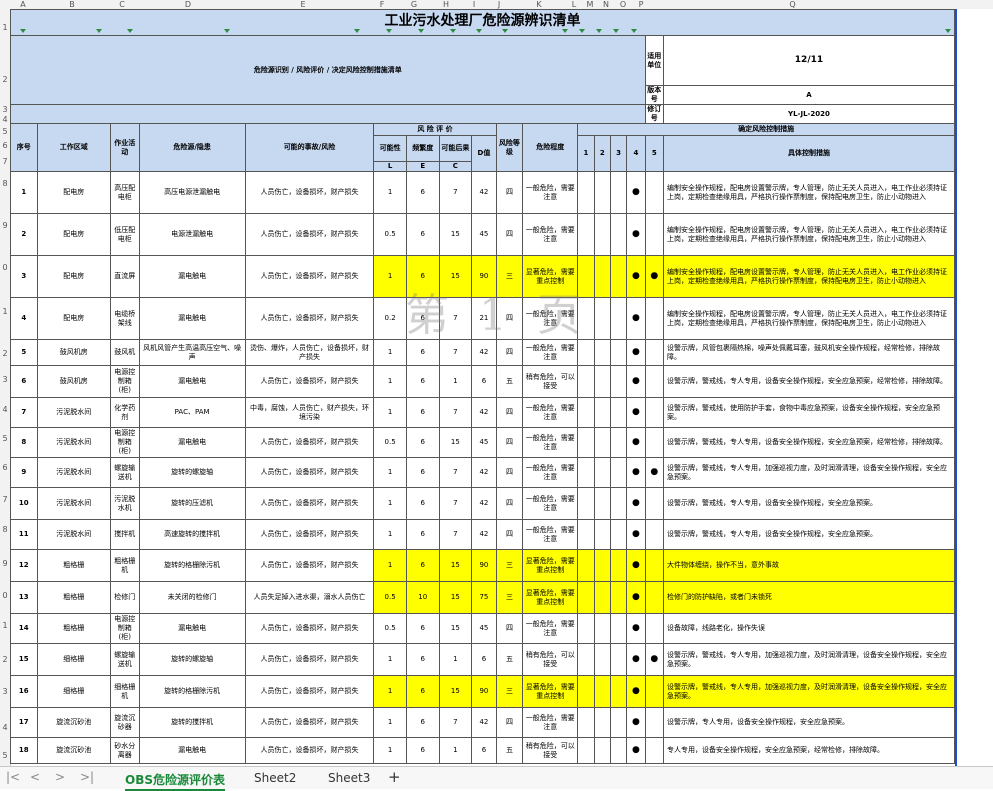 This screenshot has height=791, width=993. What do you see at coordinates (574, 4) in the screenshot?
I see `column-letter: L` at bounding box center [574, 4].